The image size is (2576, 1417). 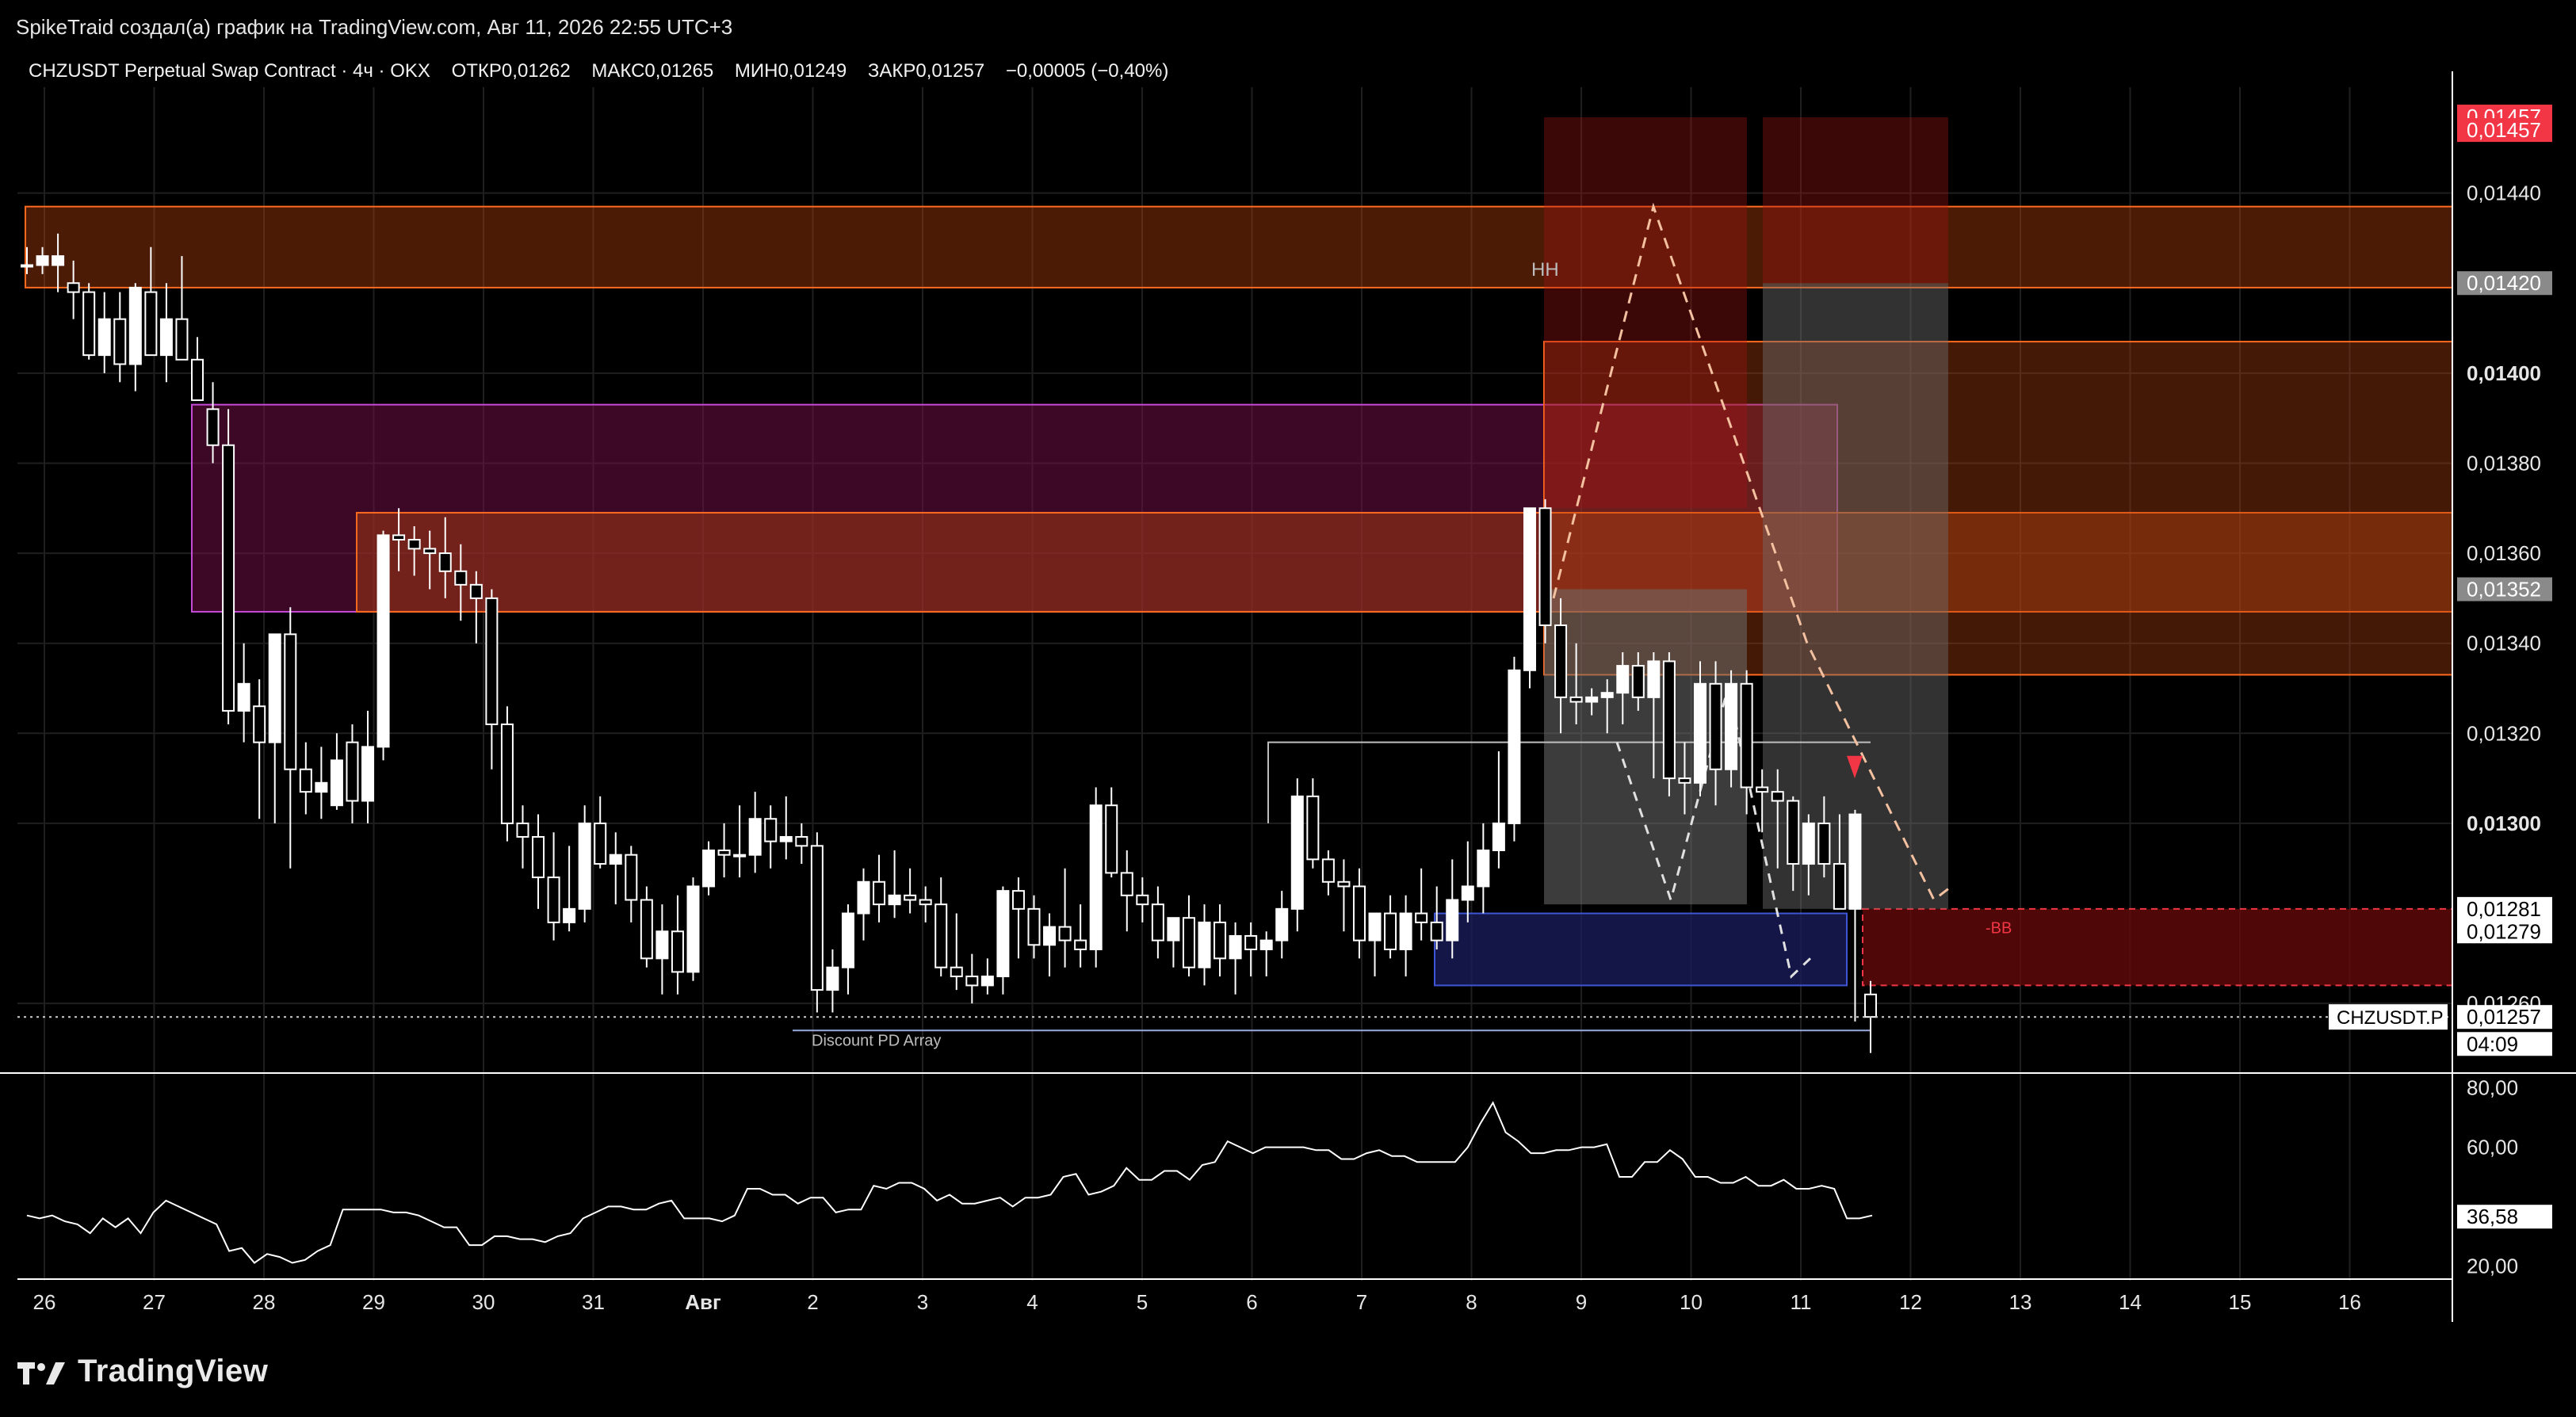 What do you see at coordinates (44, 1302) in the screenshot?
I see `time-tick-label: 26` at bounding box center [44, 1302].